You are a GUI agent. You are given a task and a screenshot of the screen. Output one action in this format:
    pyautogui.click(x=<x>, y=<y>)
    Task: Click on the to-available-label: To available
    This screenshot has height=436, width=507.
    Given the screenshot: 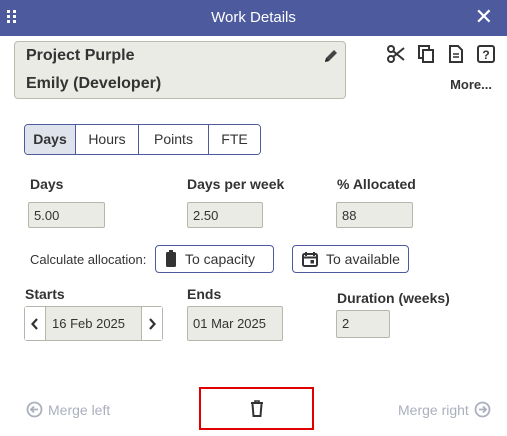 What is the action you would take?
    pyautogui.click(x=363, y=259)
    